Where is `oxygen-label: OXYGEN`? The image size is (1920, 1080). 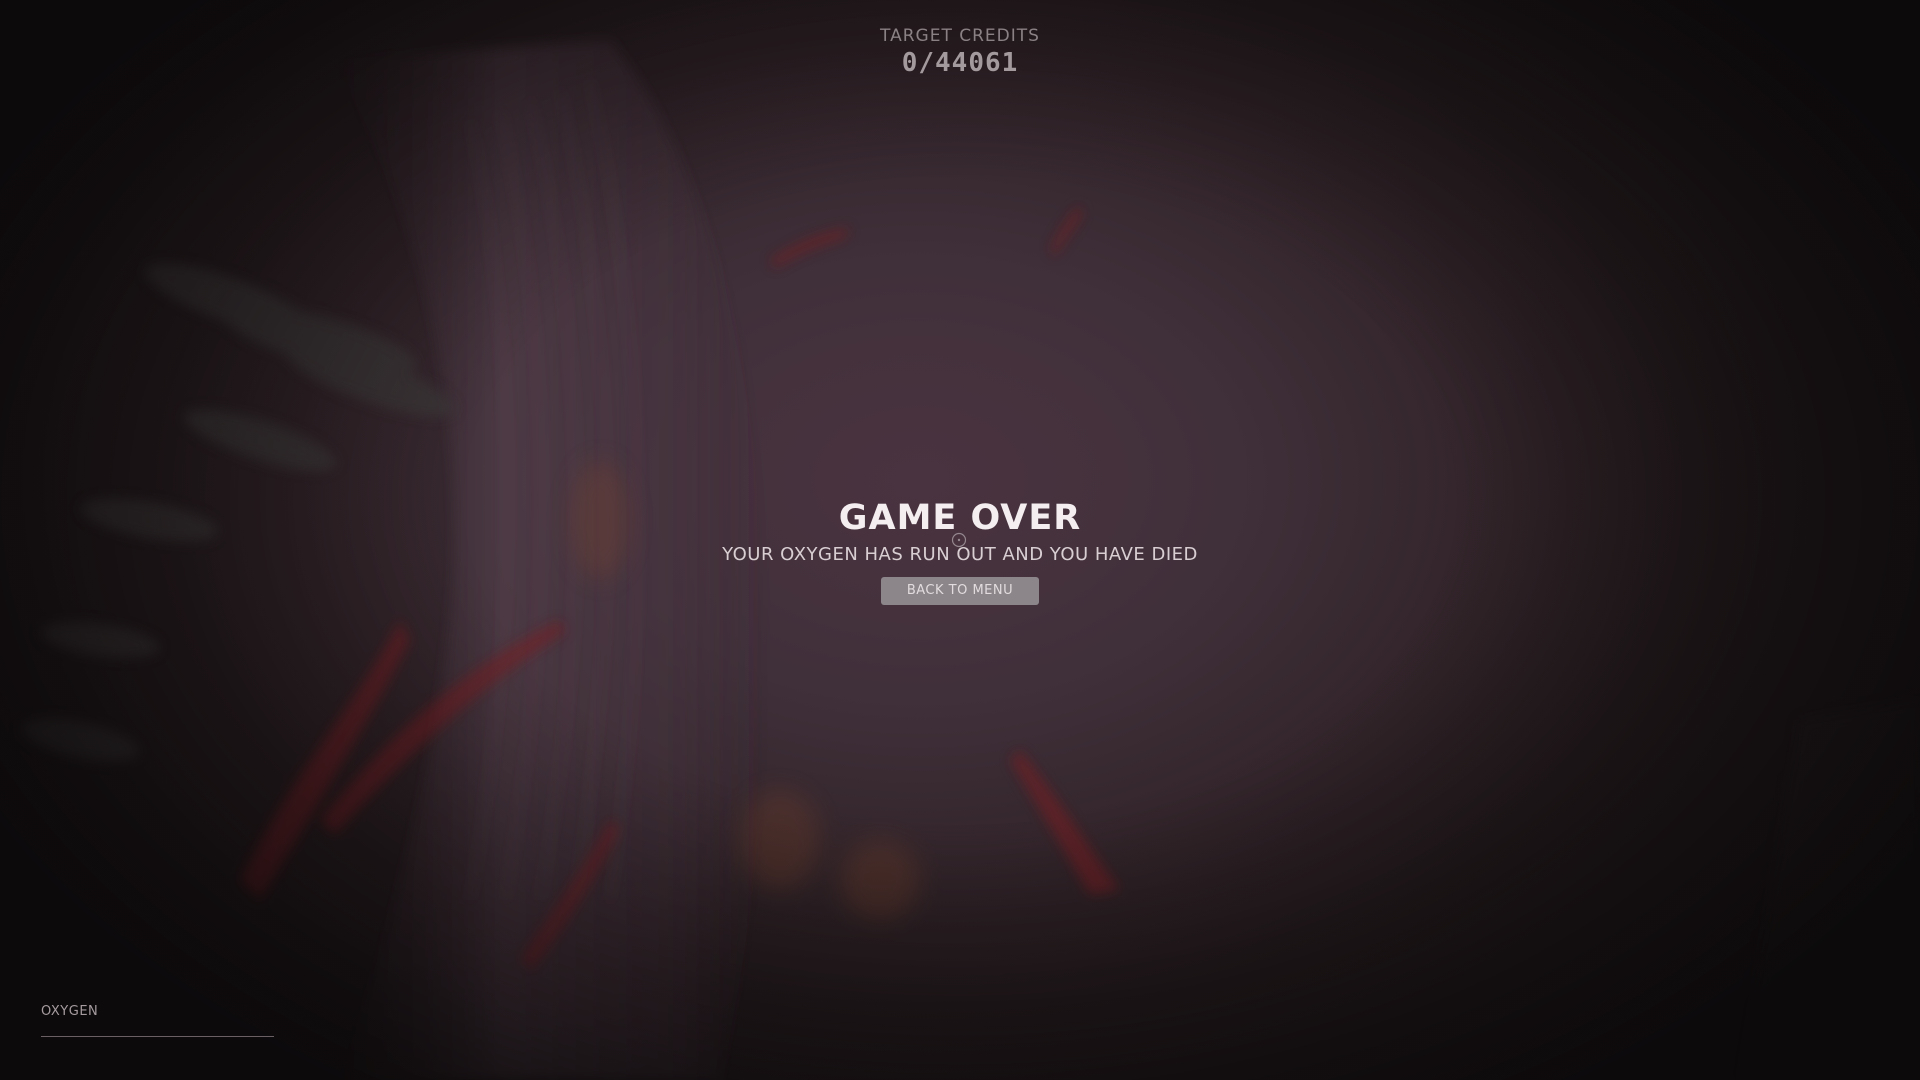
oxygen-label: OXYGEN is located at coordinates (70, 1011).